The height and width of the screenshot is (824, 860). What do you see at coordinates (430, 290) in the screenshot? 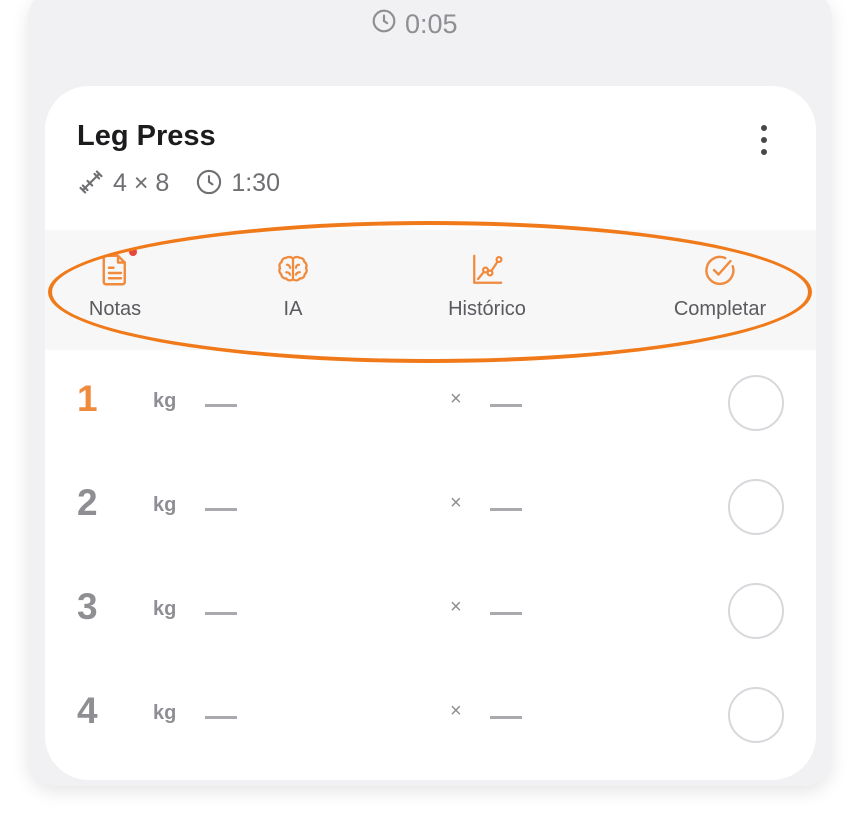
I see `action-bar: Notas IA Histórico Completar` at bounding box center [430, 290].